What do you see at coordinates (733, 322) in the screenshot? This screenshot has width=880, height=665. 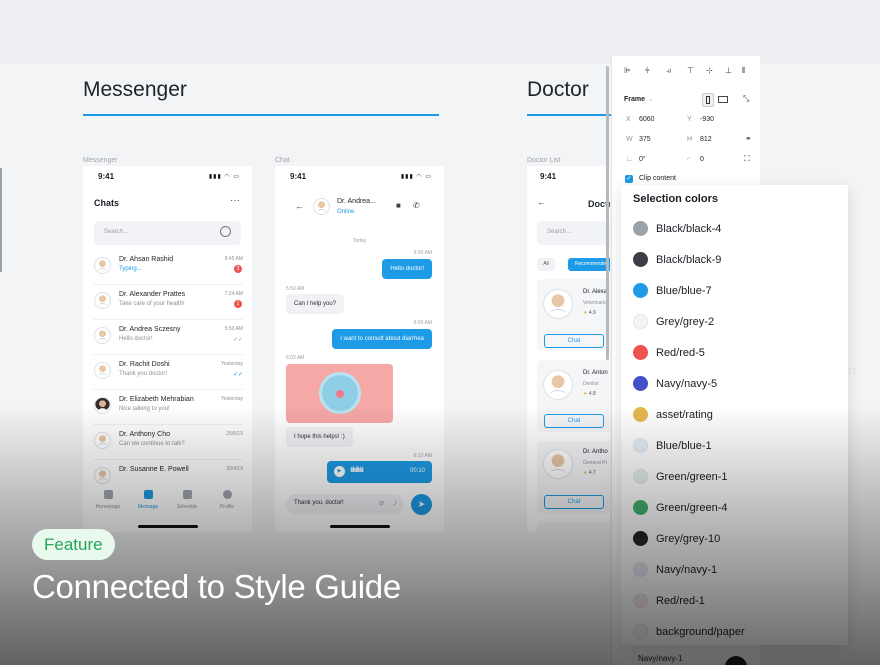 I see `swatch-row: Grey/grey-2` at bounding box center [733, 322].